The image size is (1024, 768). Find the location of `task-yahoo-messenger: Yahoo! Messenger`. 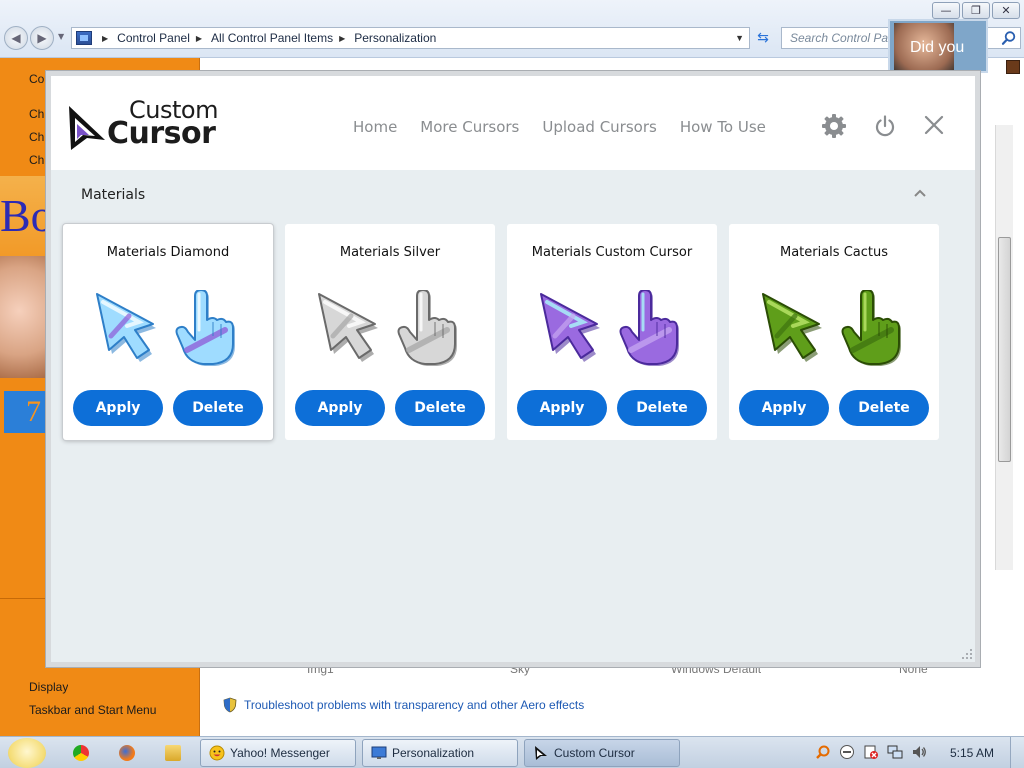

task-yahoo-messenger: Yahoo! Messenger is located at coordinates (278, 753).